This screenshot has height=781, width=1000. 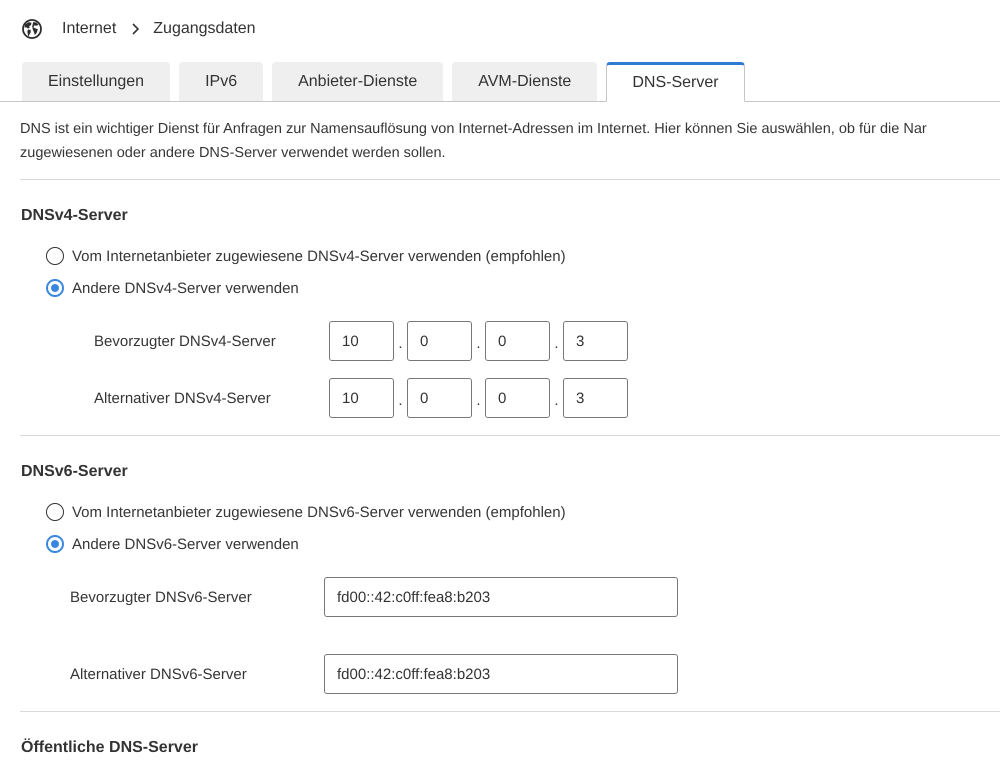 I want to click on option-label: Vom Internetanbieter zugewiesene DNSv6-Server verwenden (empfohlen), so click(x=319, y=512).